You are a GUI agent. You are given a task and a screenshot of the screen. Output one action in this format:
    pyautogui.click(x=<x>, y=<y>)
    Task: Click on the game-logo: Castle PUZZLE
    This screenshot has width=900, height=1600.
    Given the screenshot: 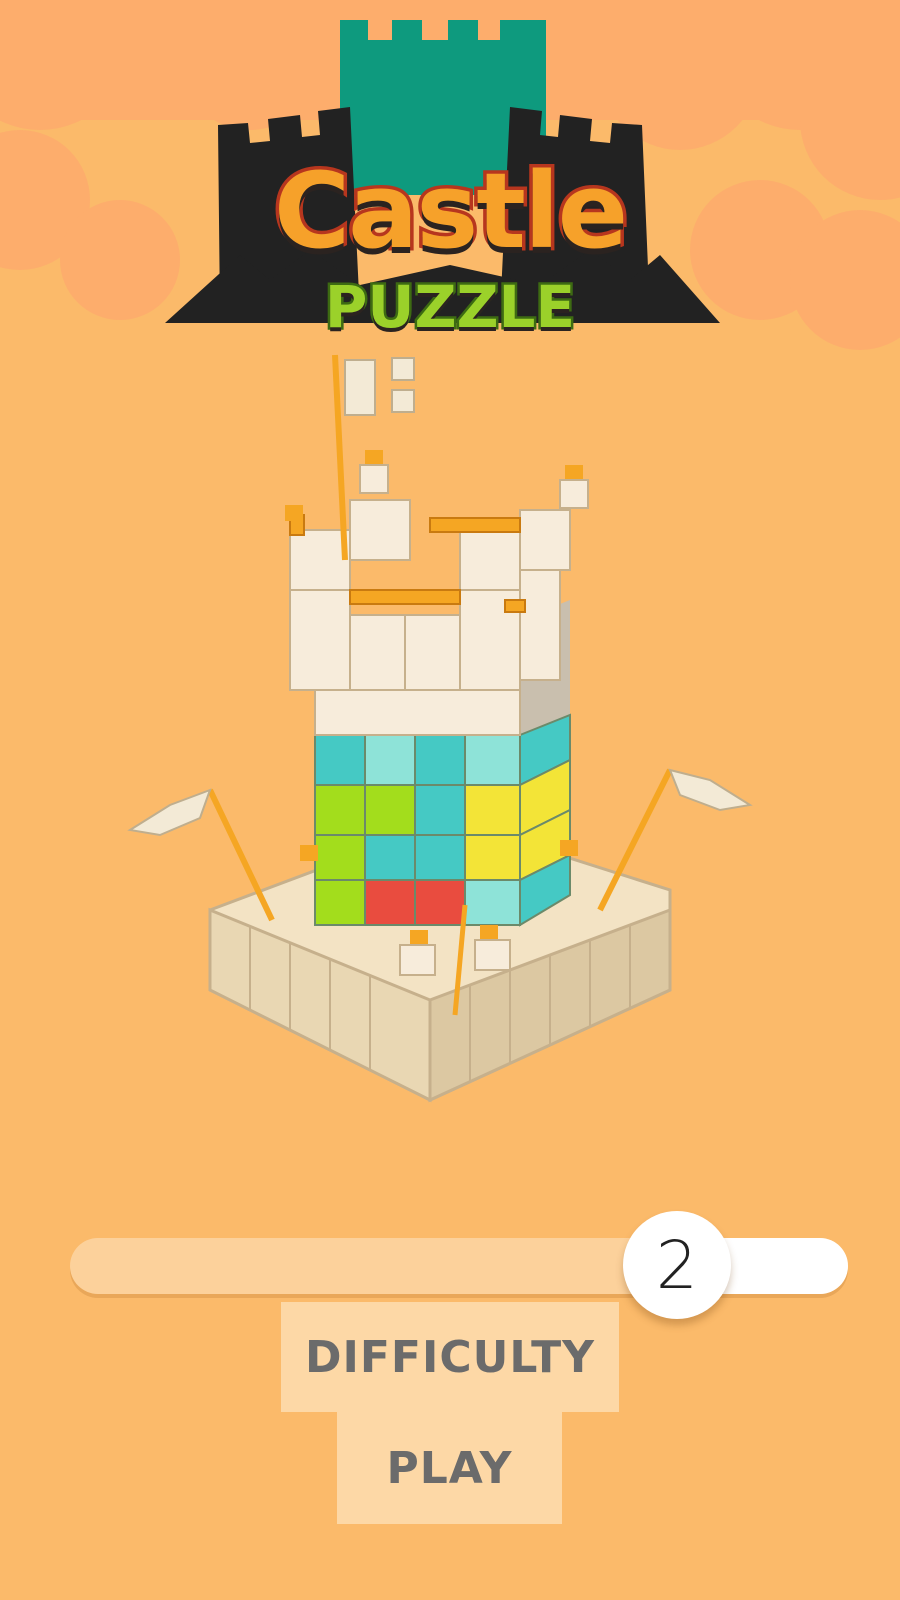 What is the action you would take?
    pyautogui.click(x=450, y=185)
    